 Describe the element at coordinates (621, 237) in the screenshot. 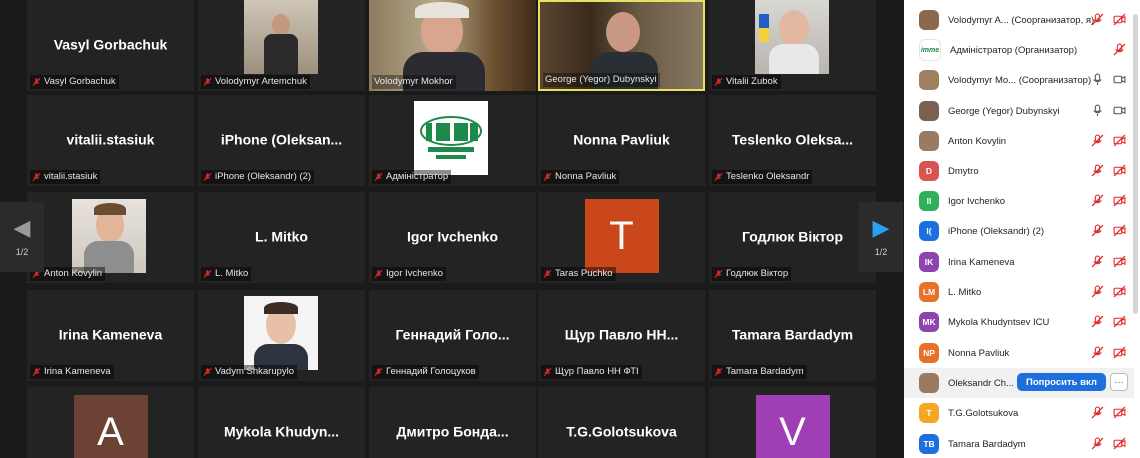

I see `video-tile-taras-puchko: T Taras Puchko` at that location.